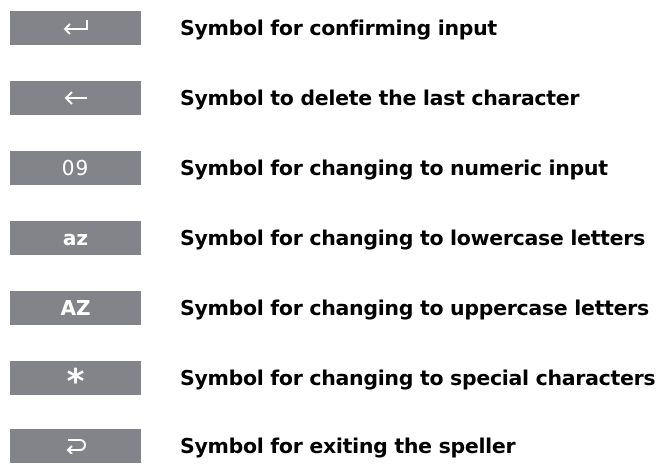 This screenshot has height=464, width=665. I want to click on legend-description: Symbol for changing to numeric input, so click(394, 168).